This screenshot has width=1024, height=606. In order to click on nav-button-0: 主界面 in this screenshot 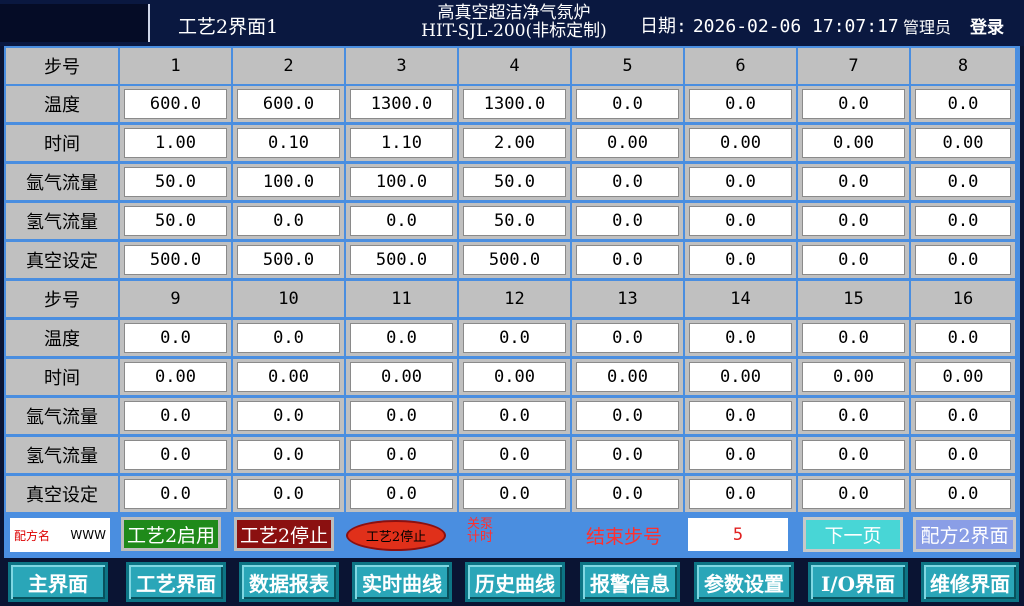, I will do `click(58, 582)`.